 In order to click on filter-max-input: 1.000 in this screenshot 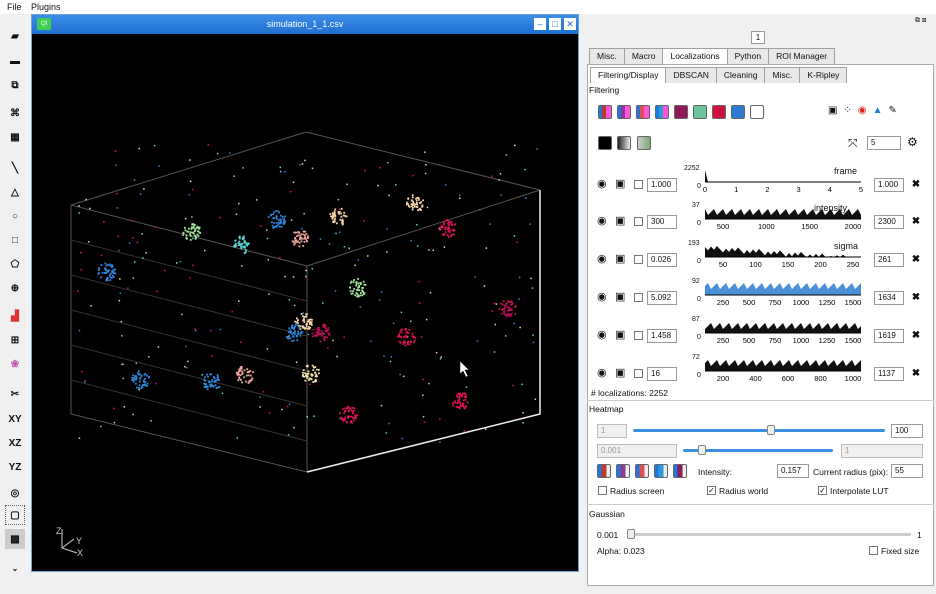, I will do `click(889, 185)`.